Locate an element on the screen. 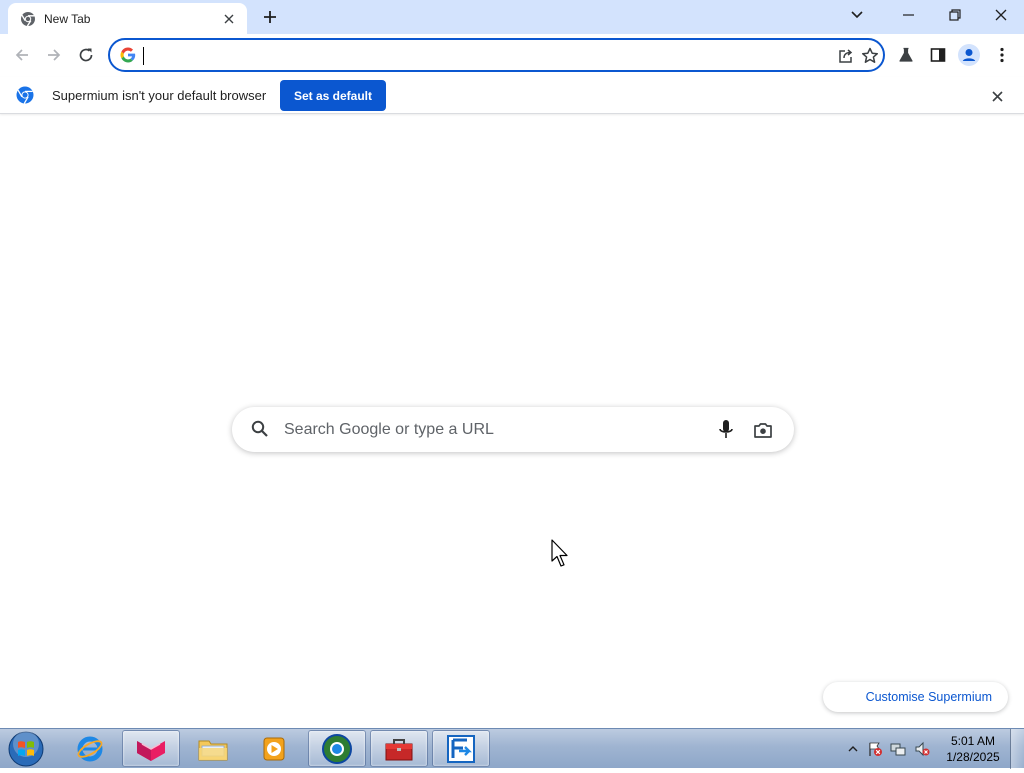 This screenshot has width=1024, height=773. microphone-icon is located at coordinates (726, 430).